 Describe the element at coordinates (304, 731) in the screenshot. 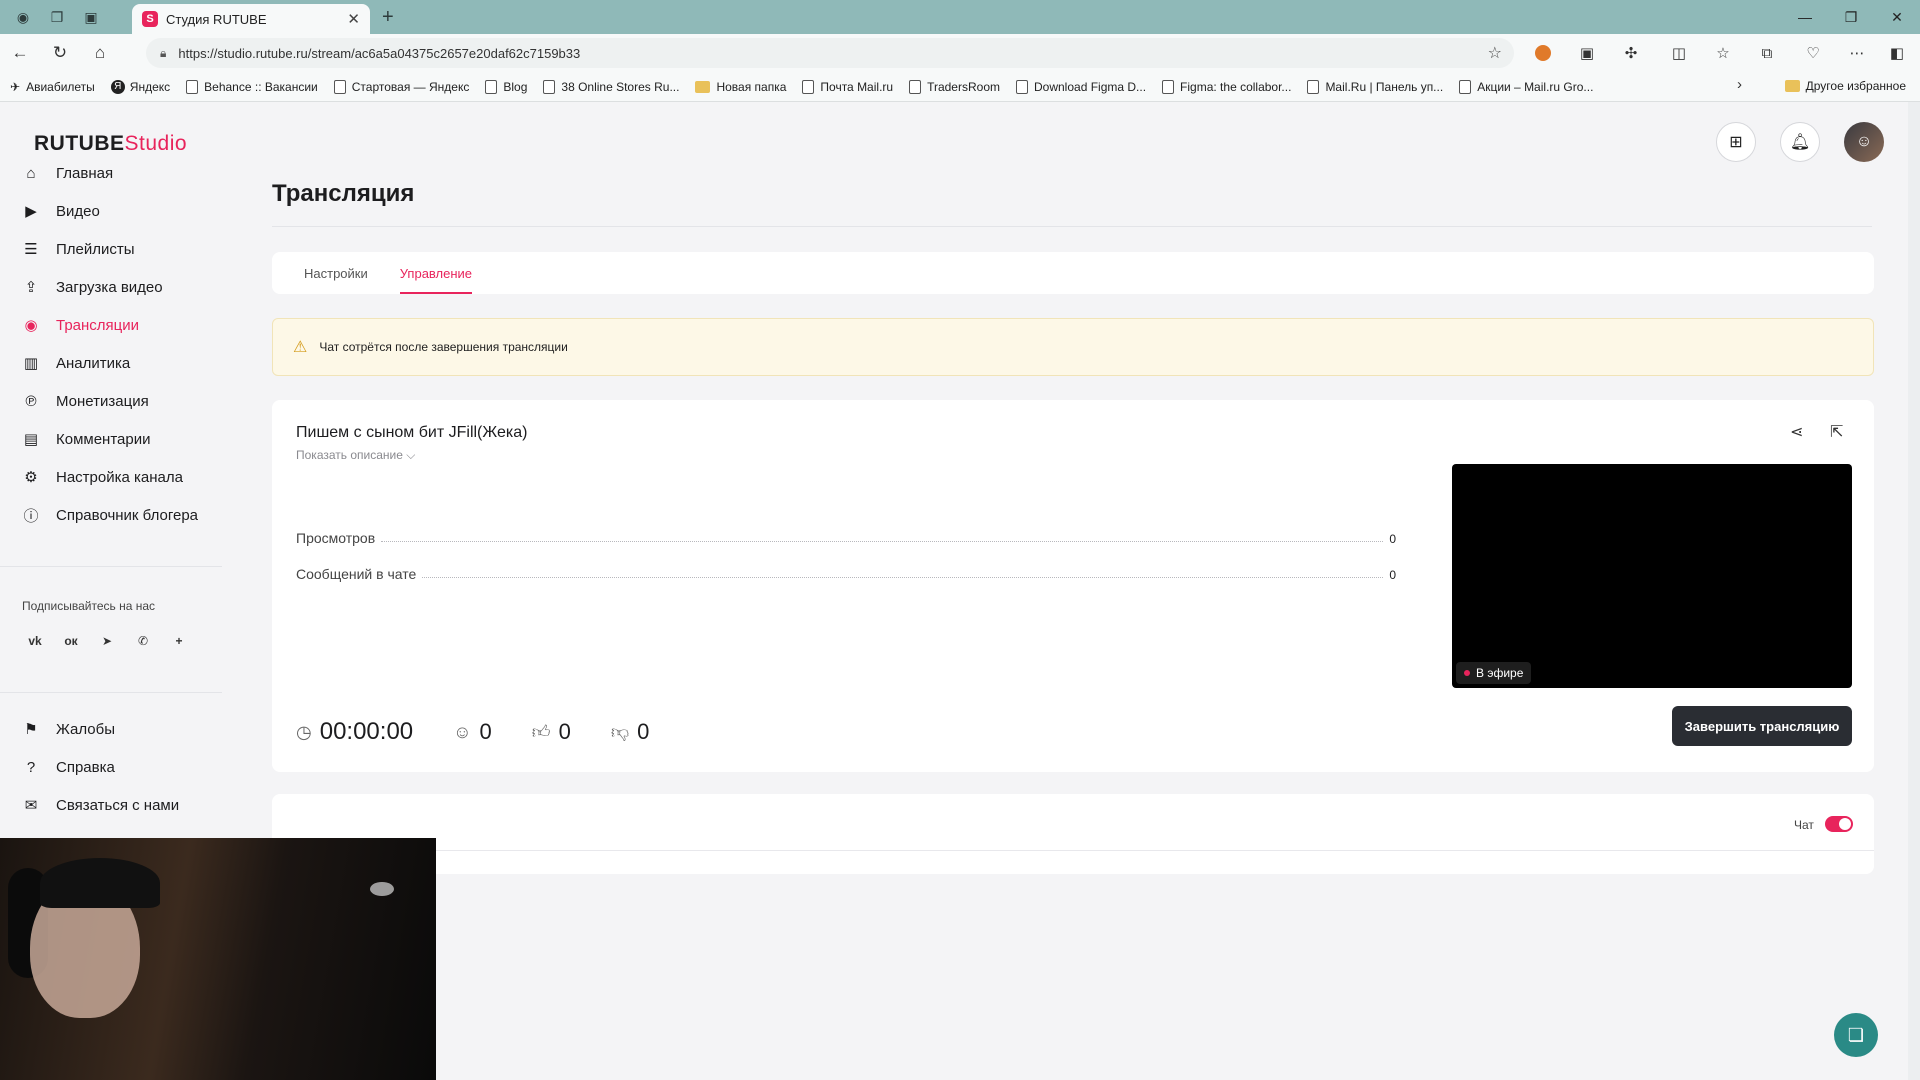

I see `clock-icon: ◷` at that location.